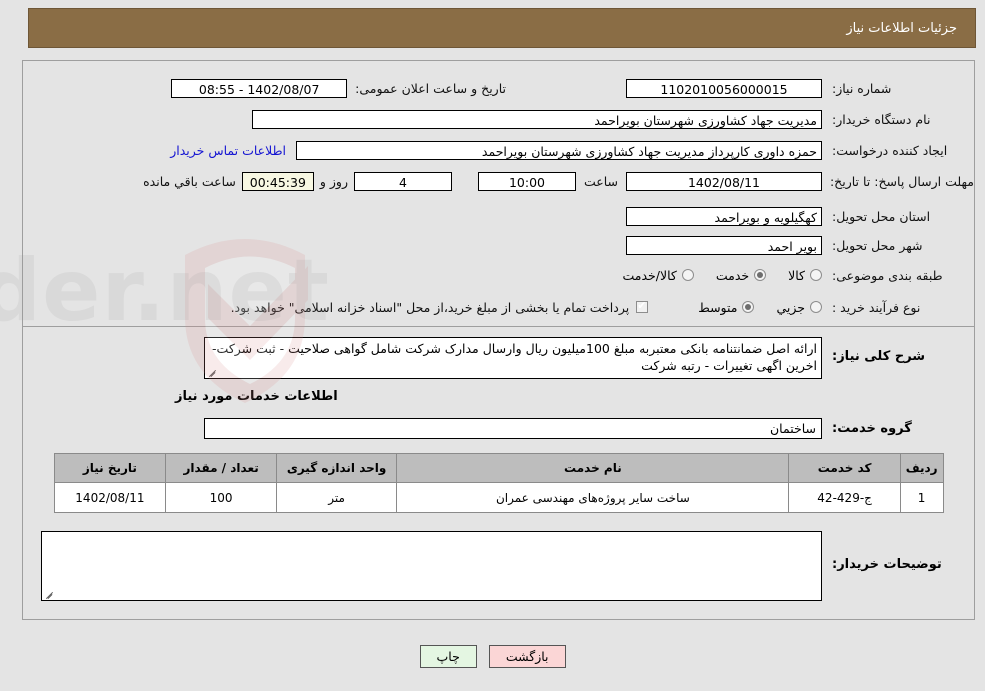 The width and height of the screenshot is (985, 691). What do you see at coordinates (600, 181) in the screenshot?
I see `time-label: ساعت` at bounding box center [600, 181].